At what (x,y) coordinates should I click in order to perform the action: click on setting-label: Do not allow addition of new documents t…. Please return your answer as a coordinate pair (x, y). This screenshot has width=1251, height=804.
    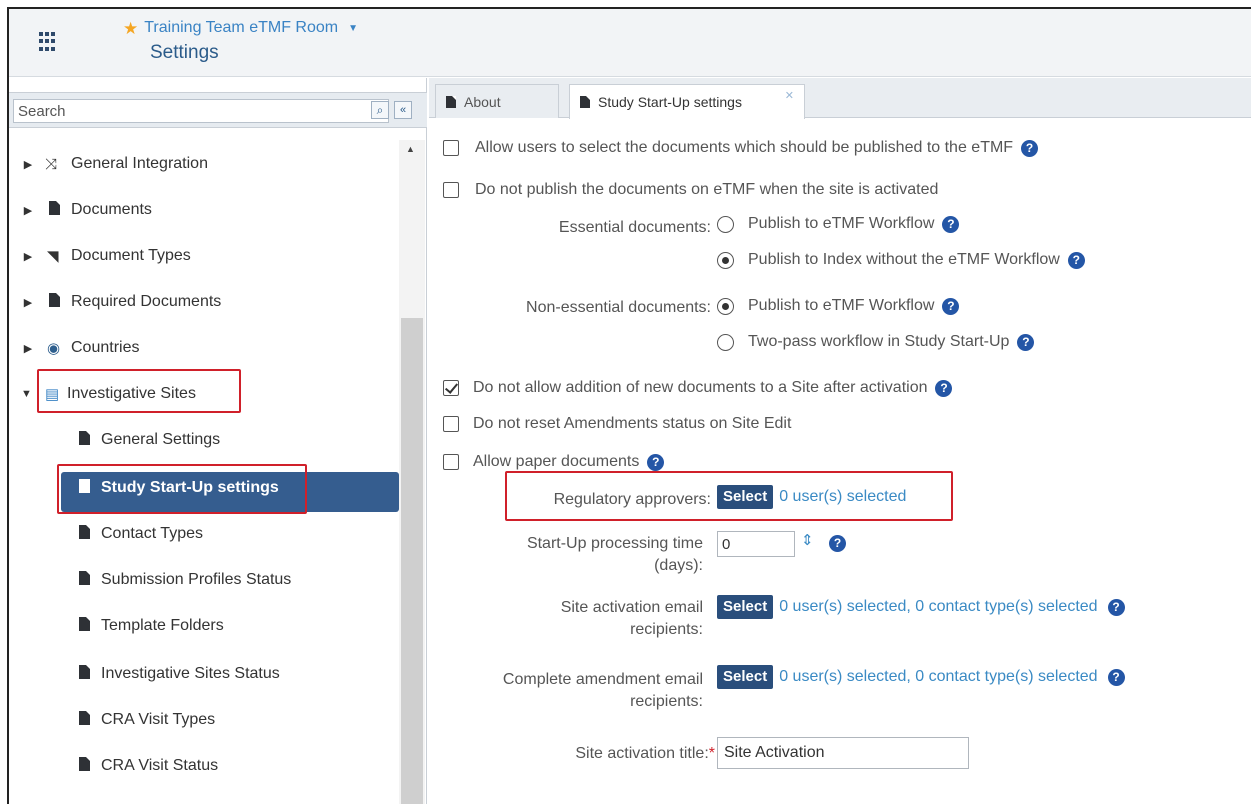
    Looking at the image, I should click on (700, 387).